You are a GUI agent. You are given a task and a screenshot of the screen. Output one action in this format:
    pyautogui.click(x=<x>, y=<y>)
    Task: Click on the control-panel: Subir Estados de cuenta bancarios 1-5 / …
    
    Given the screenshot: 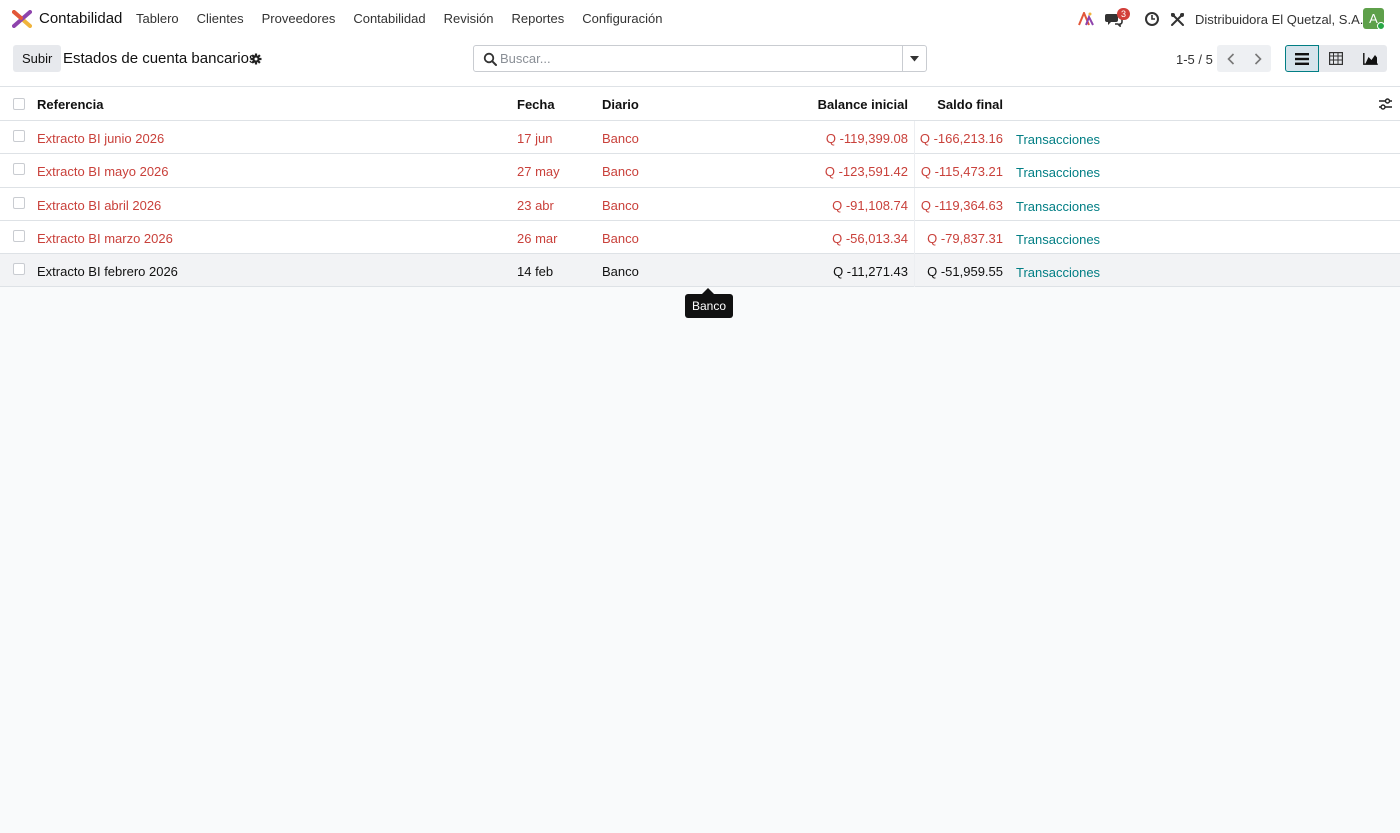 What is the action you would take?
    pyautogui.click(x=700, y=62)
    